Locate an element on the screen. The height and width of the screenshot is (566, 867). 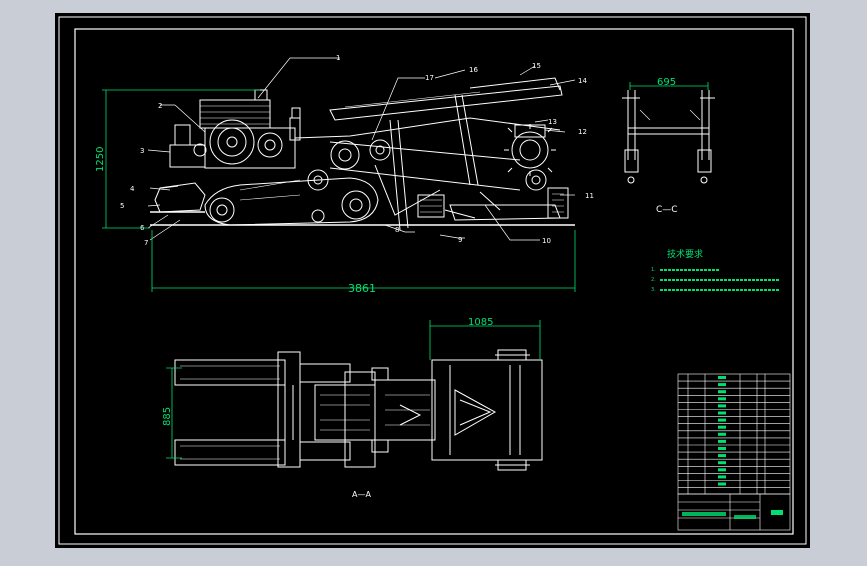
part-label-12: 12 is located at coordinates (582, 132).